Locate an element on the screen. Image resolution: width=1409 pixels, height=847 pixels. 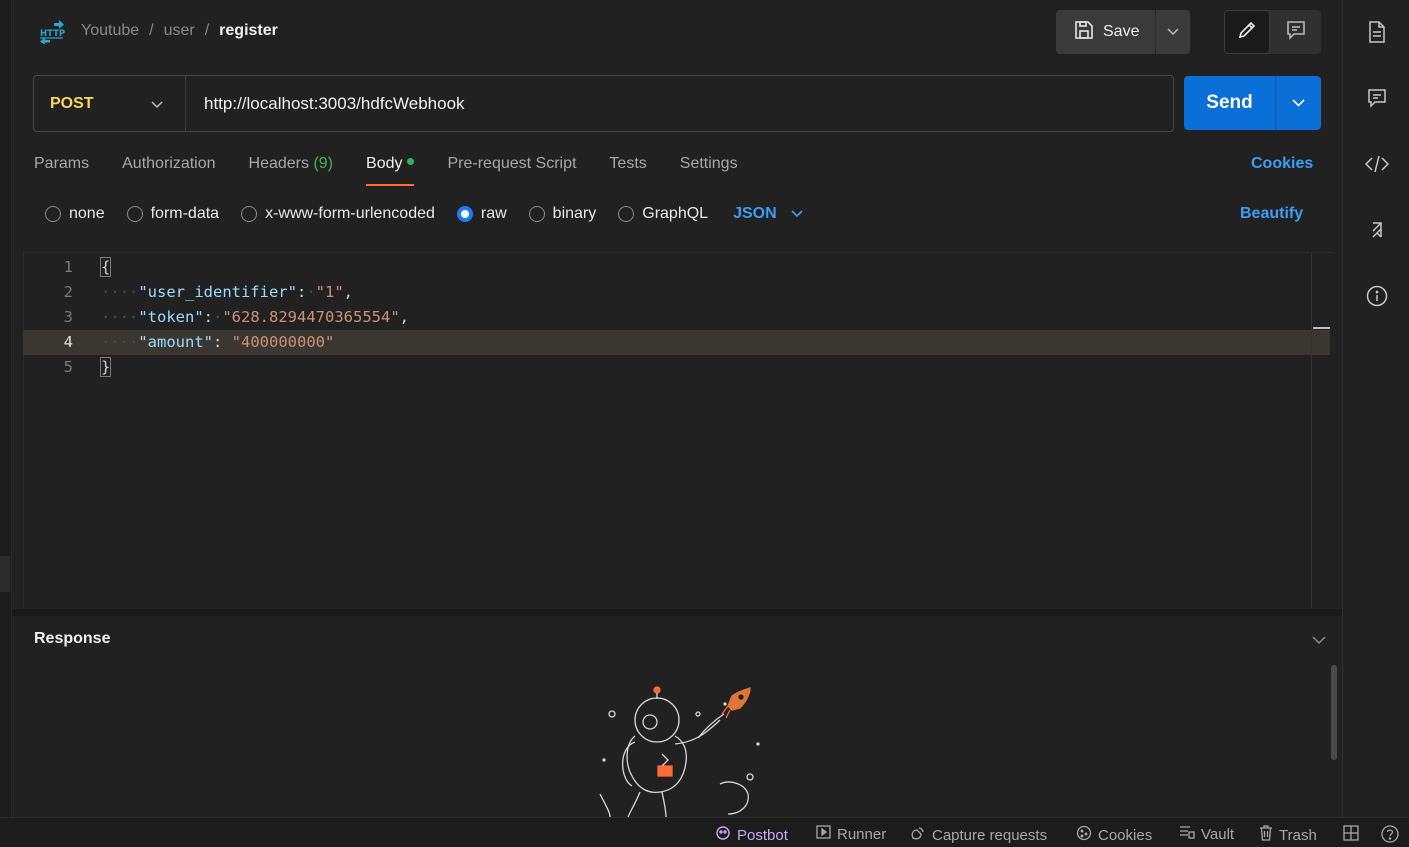
tab-settings: Settings is located at coordinates (709, 169).